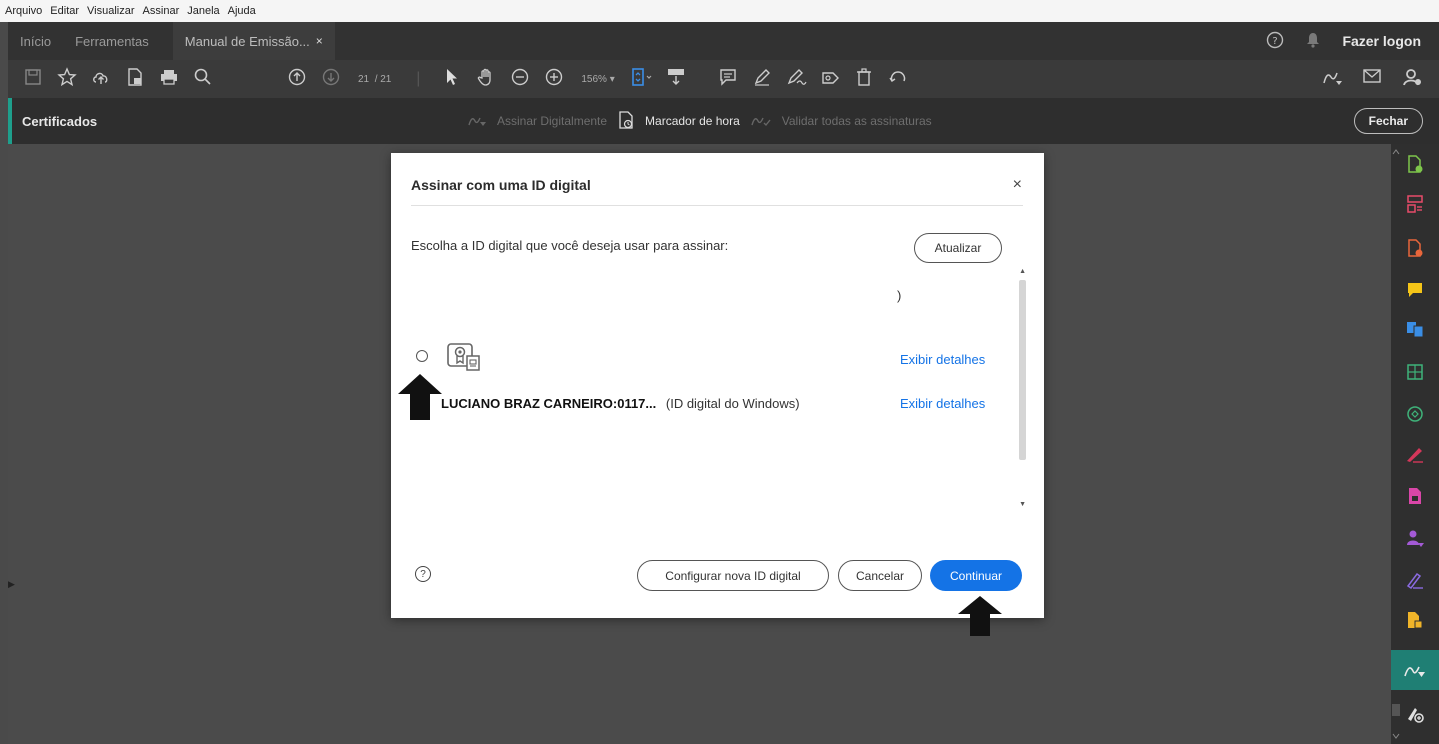 Image resolution: width=1439 pixels, height=744 pixels. What do you see at coordinates (319, 41) in the screenshot?
I see `tab-close-icon: ×` at bounding box center [319, 41].